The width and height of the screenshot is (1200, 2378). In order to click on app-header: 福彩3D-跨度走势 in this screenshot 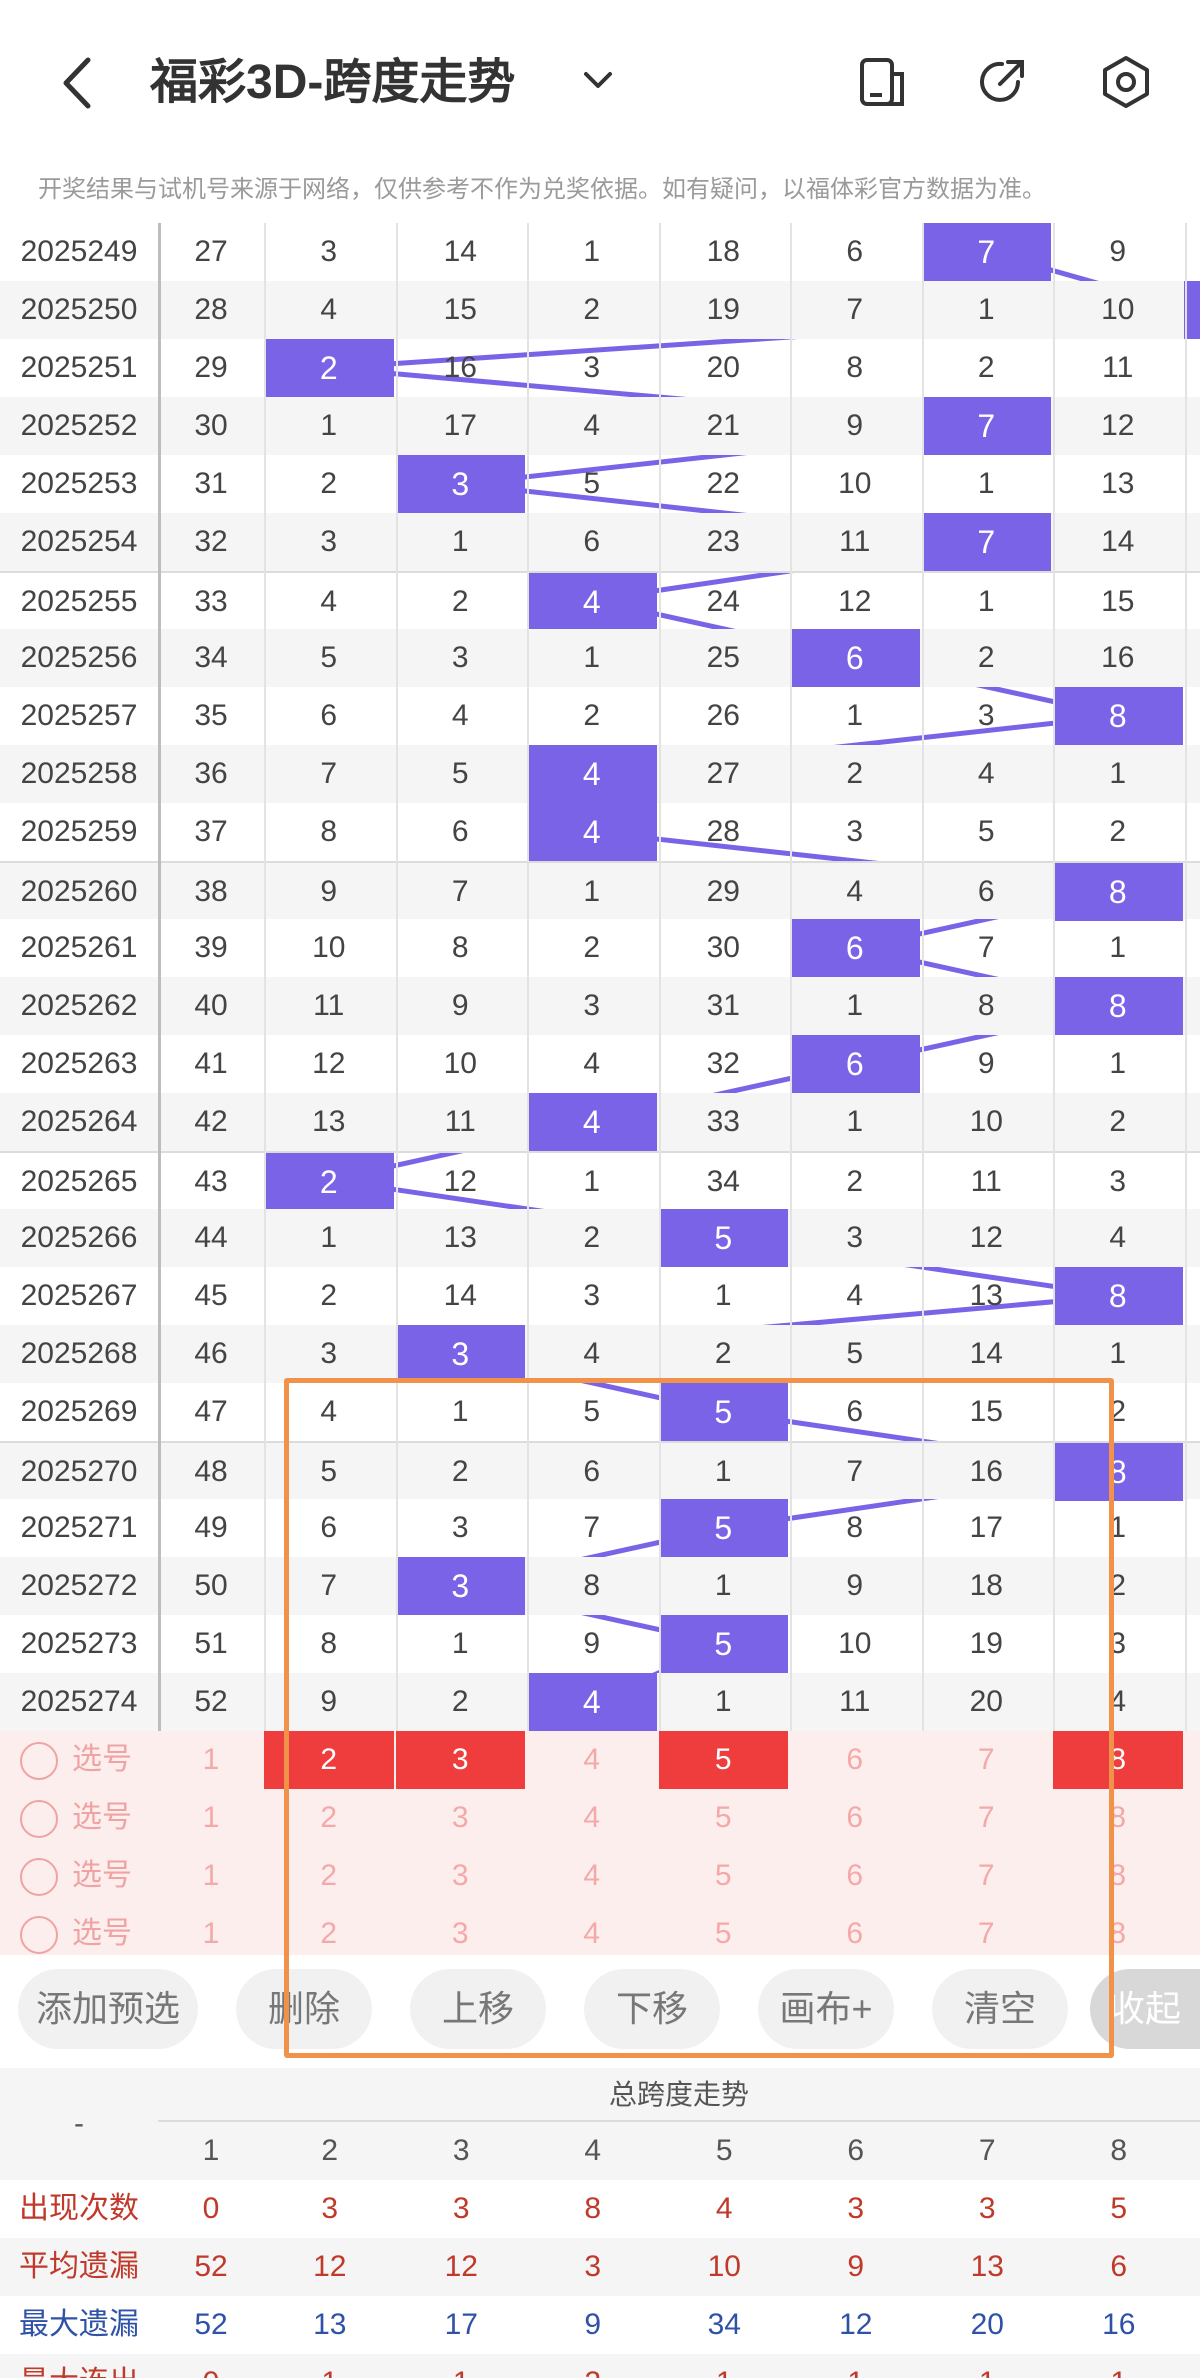, I will do `click(600, 80)`.